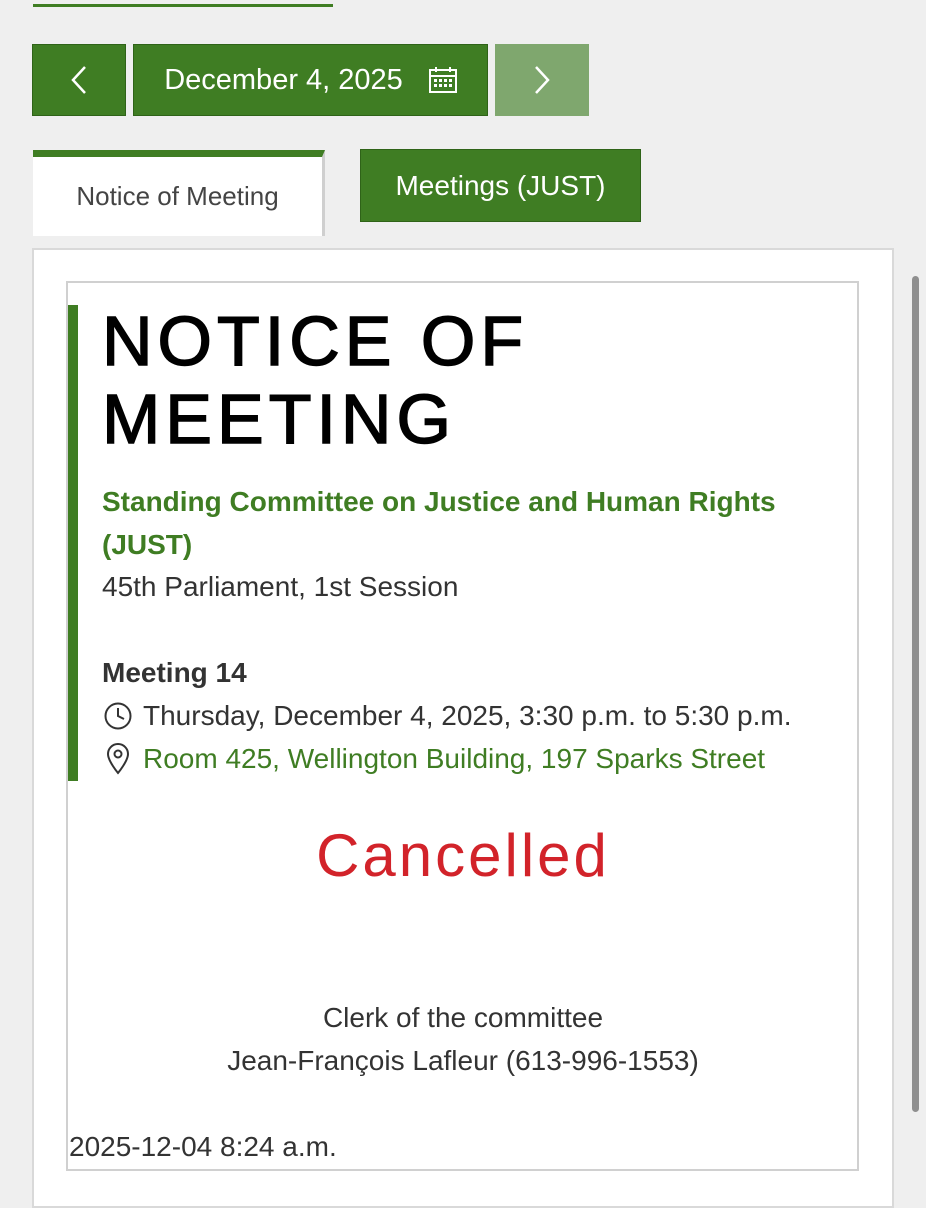  Describe the element at coordinates (463, 1017) in the screenshot. I see `clerk-label: Clerk of the committee` at that location.